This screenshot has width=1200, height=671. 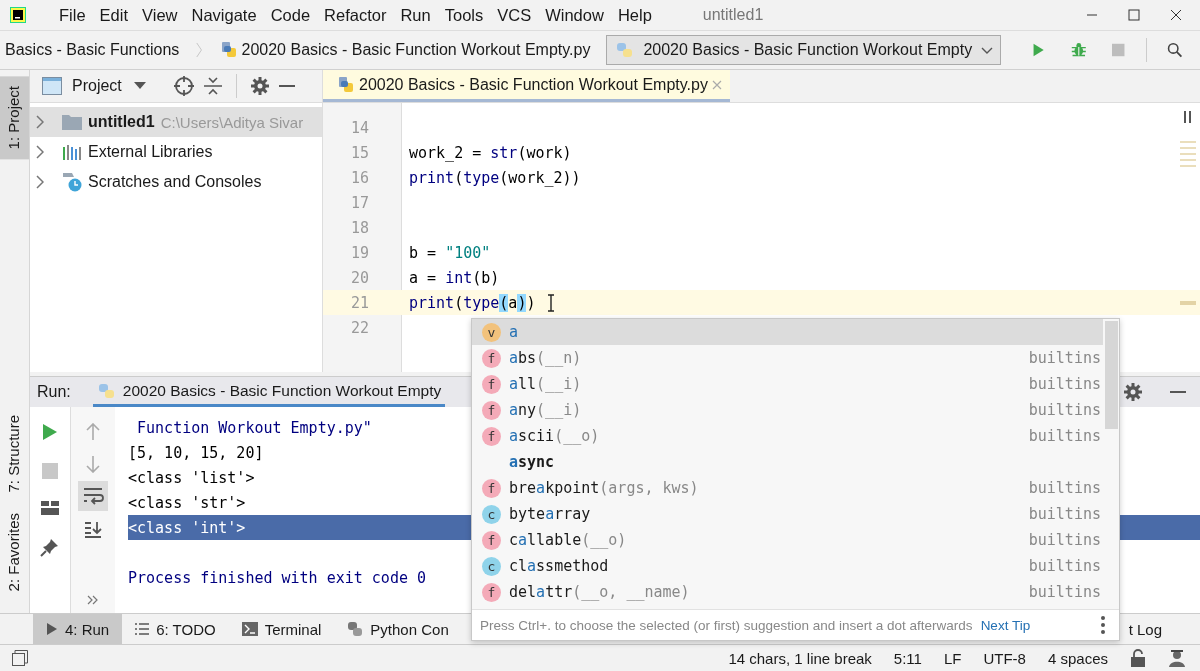 I want to click on tree-item: untitled1, so click(x=121, y=122).